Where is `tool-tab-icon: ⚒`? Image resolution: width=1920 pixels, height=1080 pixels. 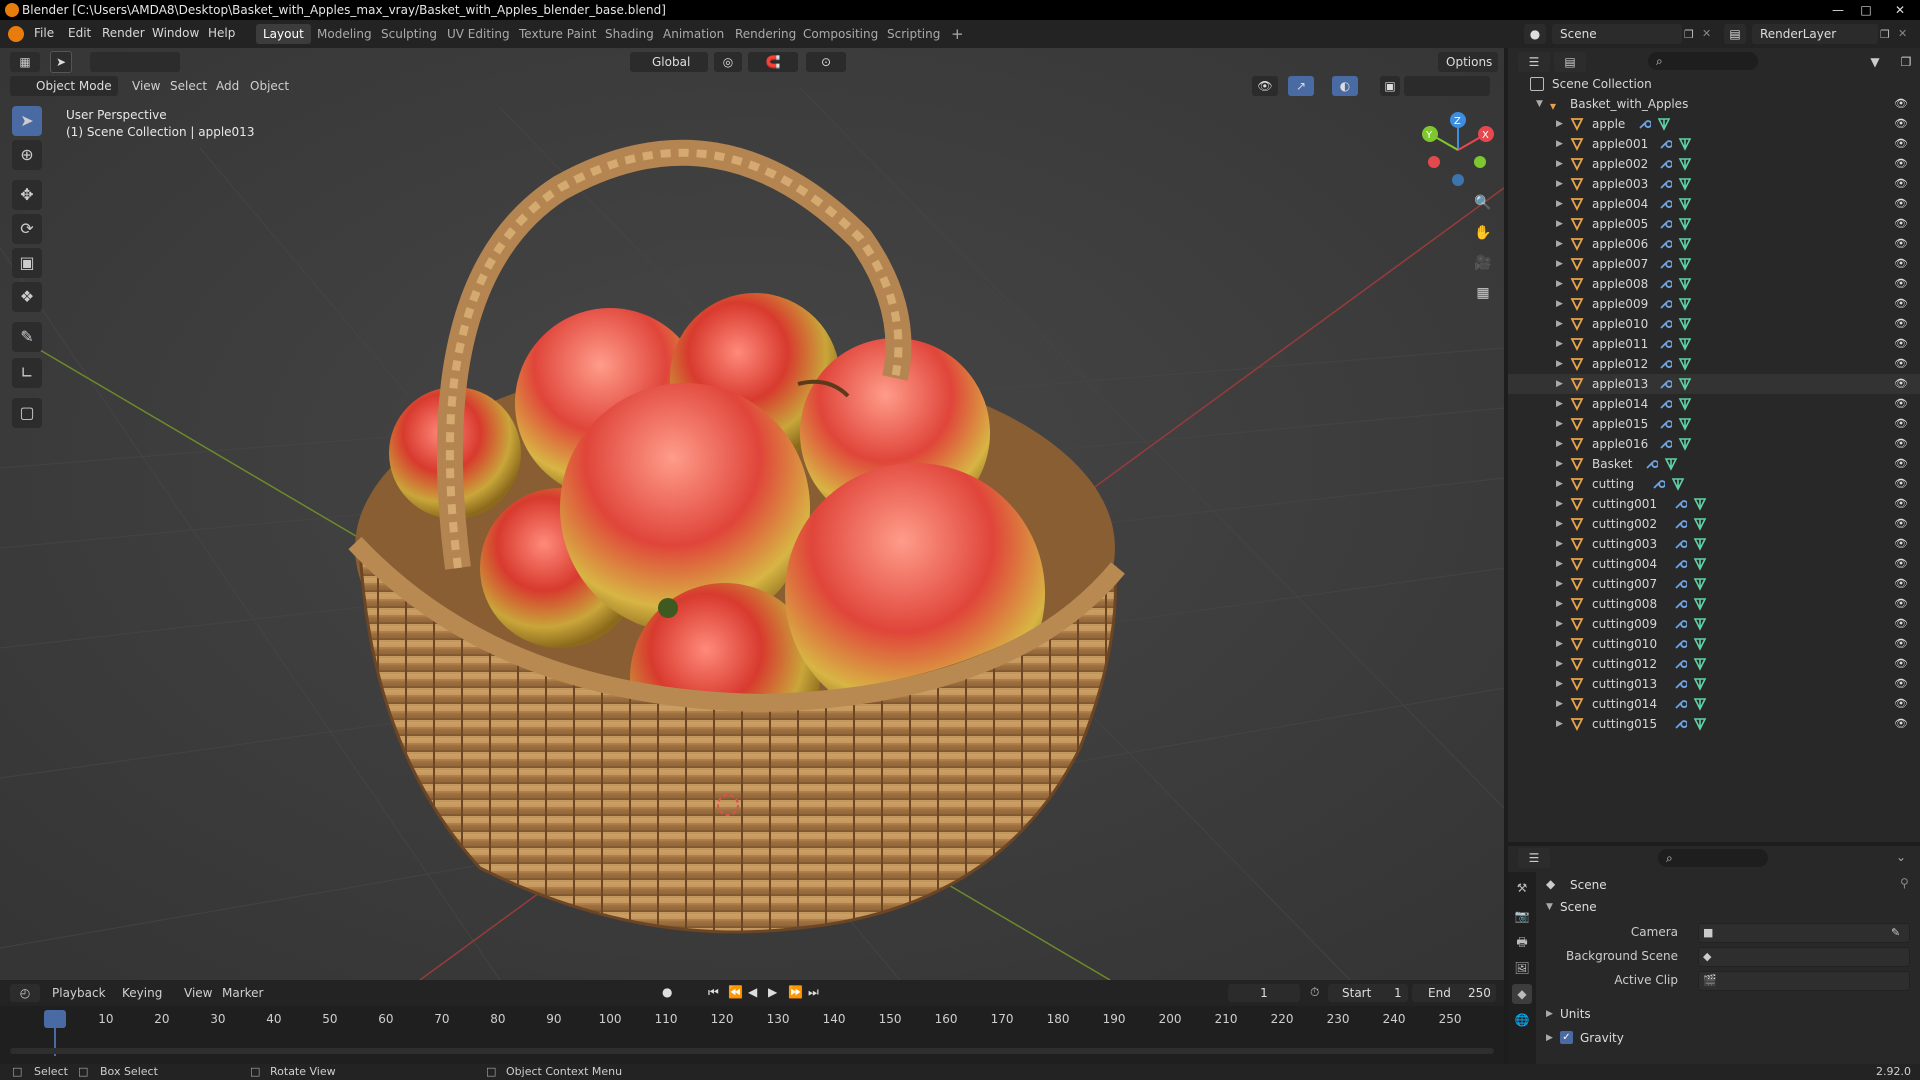
tool-tab-icon: ⚒ is located at coordinates (1522, 888).